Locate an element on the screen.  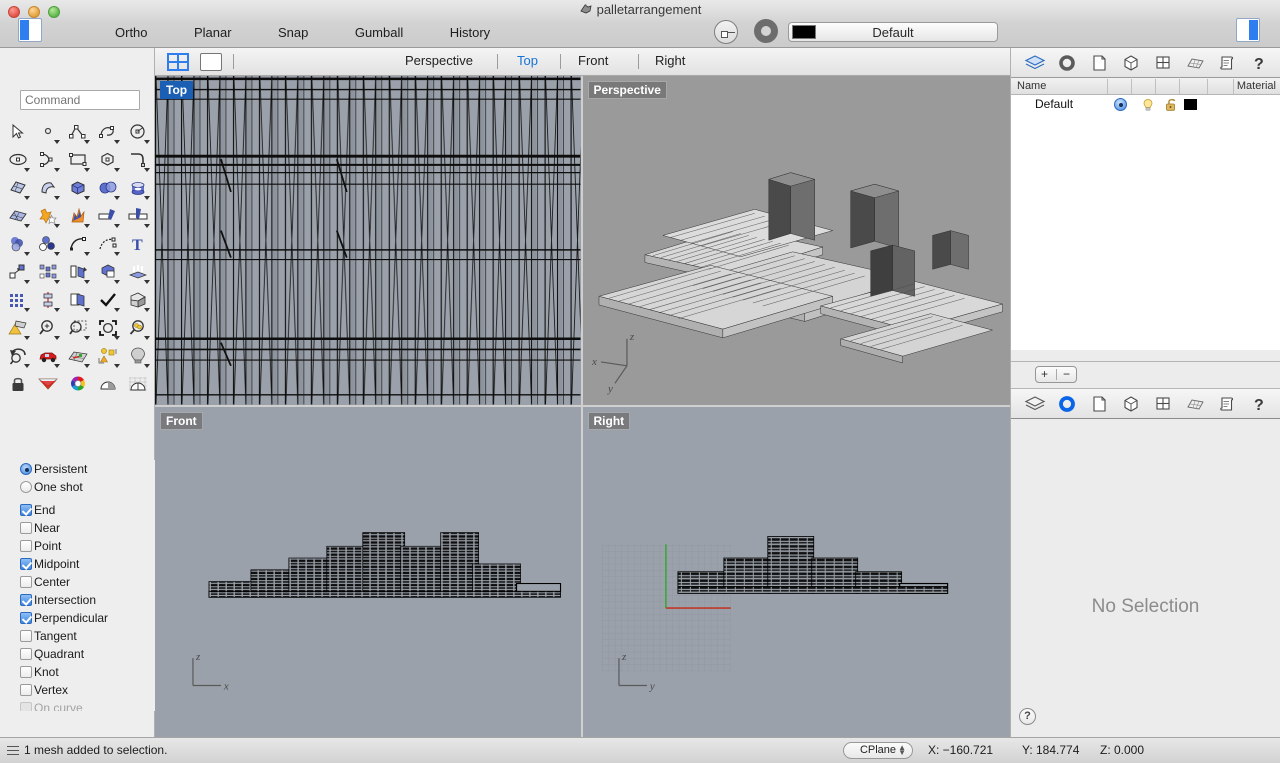
properties-icon is located at coordinates (1067, 63).